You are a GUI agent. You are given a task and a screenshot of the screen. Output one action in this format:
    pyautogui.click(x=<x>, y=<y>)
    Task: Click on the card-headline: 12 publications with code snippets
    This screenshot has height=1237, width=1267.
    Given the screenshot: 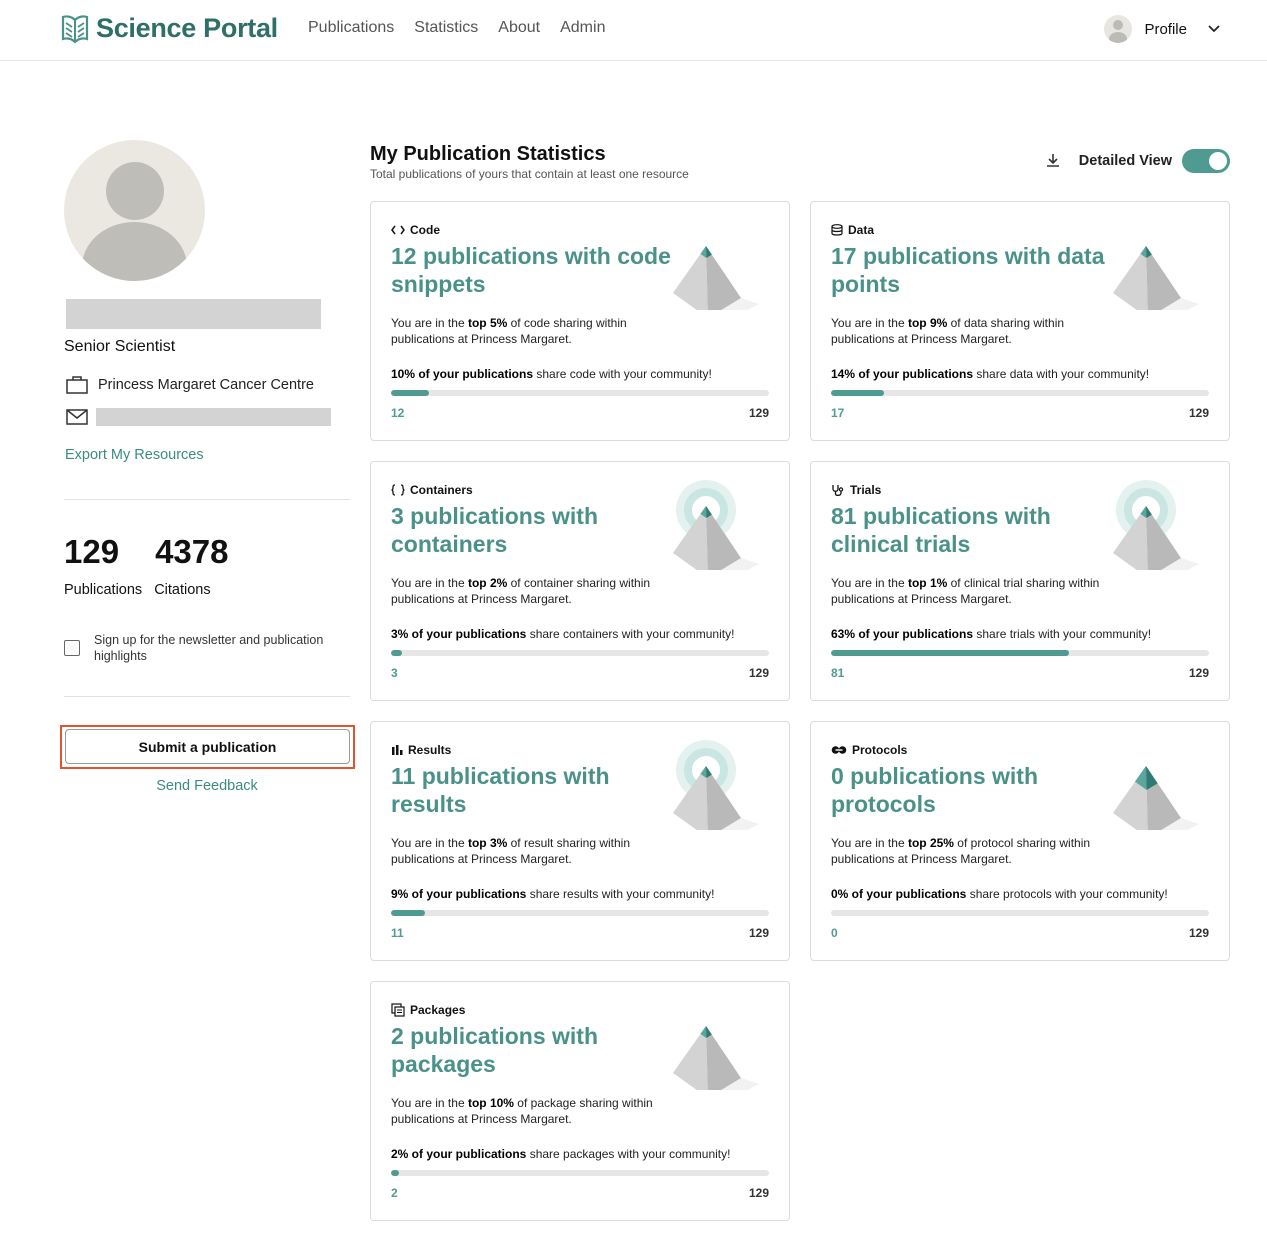 What is the action you would take?
    pyautogui.click(x=531, y=270)
    